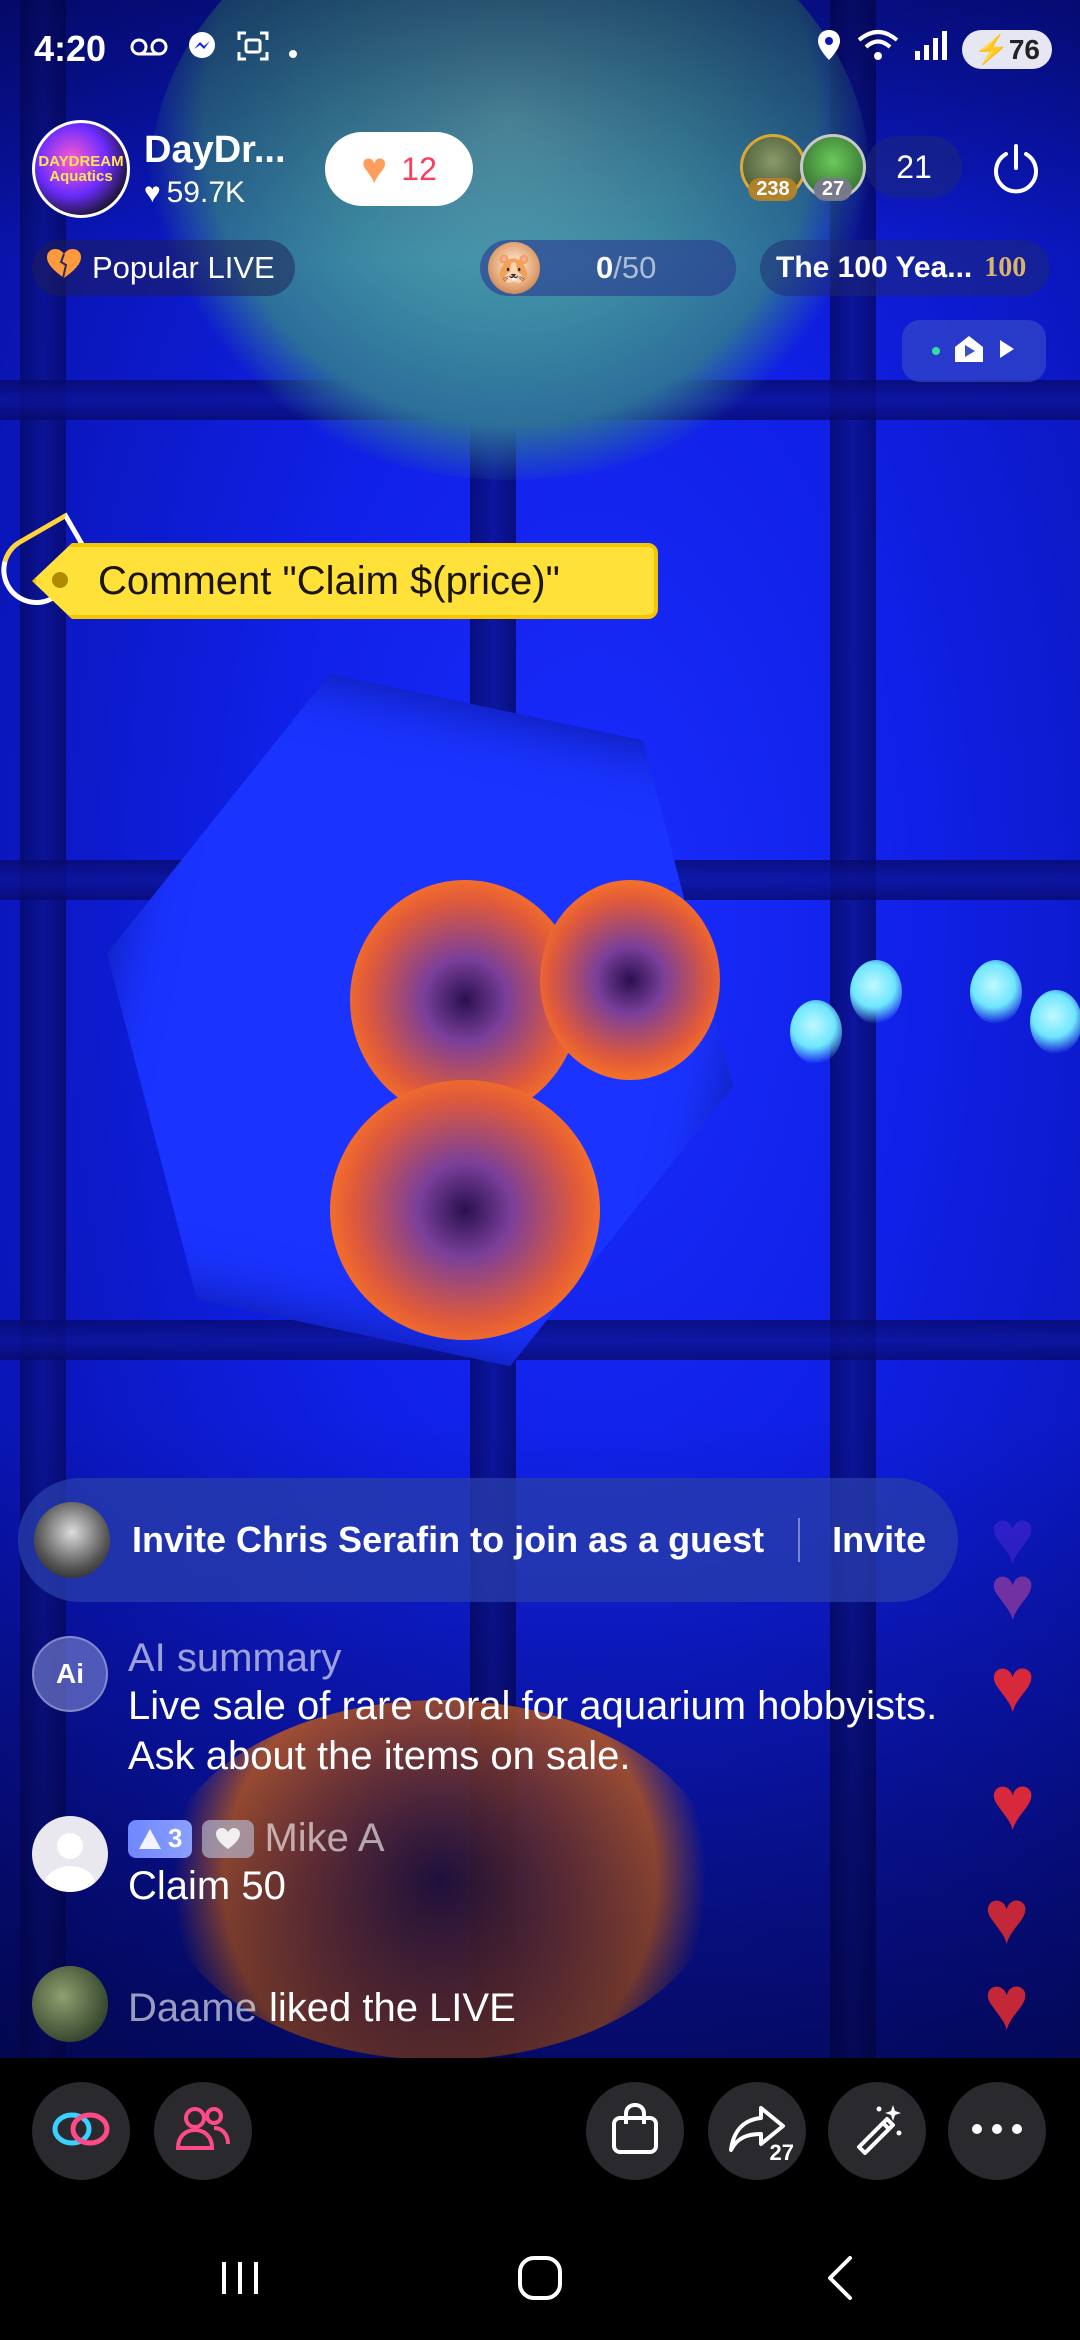 The width and height of the screenshot is (1080, 2340). What do you see at coordinates (1007, 351) in the screenshot?
I see `play-arrow-icon` at bounding box center [1007, 351].